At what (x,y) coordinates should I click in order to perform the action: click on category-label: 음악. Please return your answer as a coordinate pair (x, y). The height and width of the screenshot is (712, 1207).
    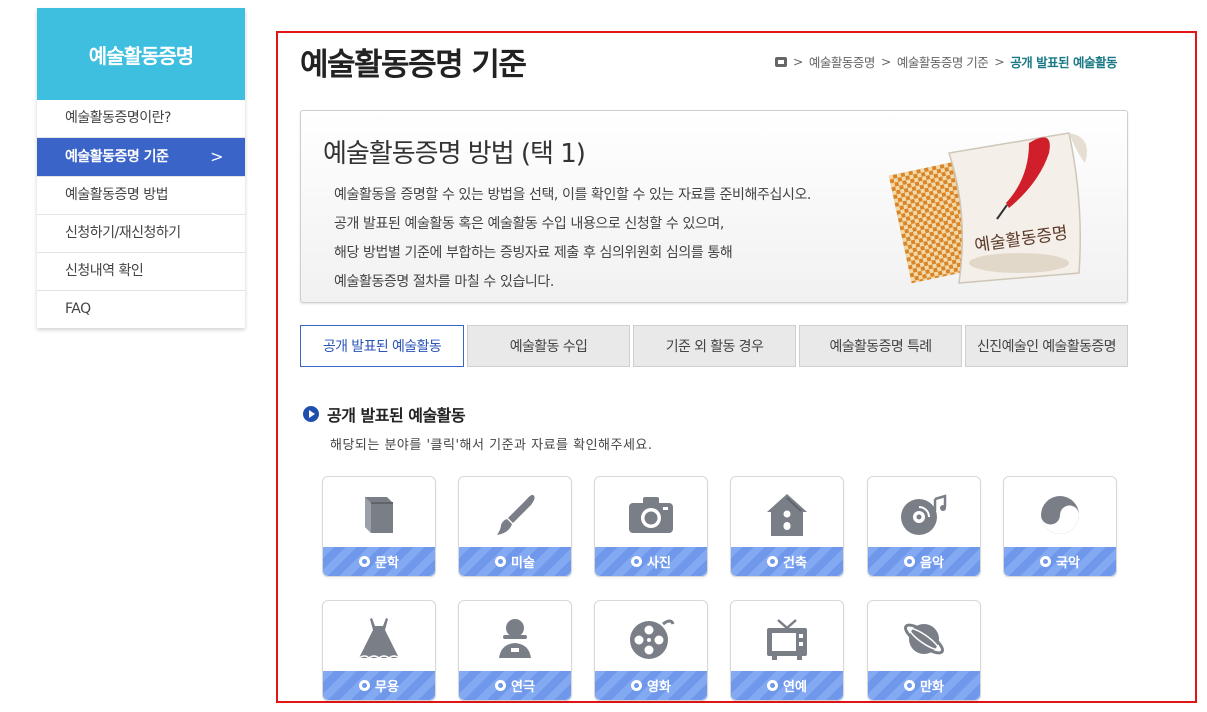
    Looking at the image, I should click on (924, 561).